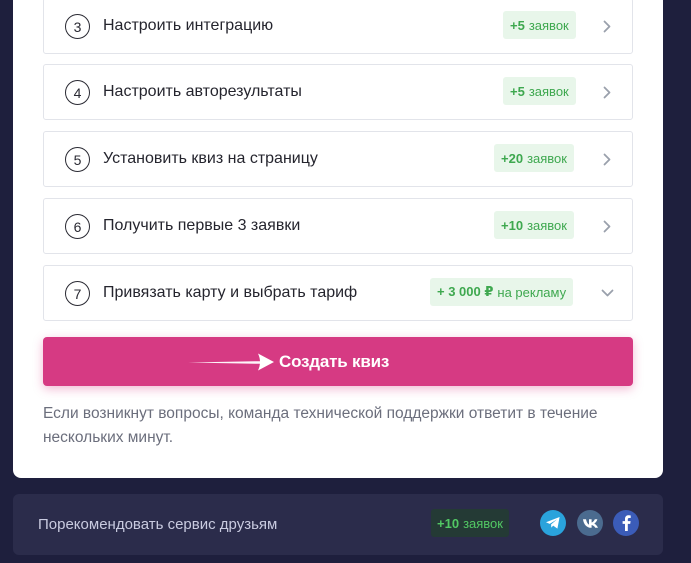  What do you see at coordinates (77, 226) in the screenshot?
I see `step-number: 6` at bounding box center [77, 226].